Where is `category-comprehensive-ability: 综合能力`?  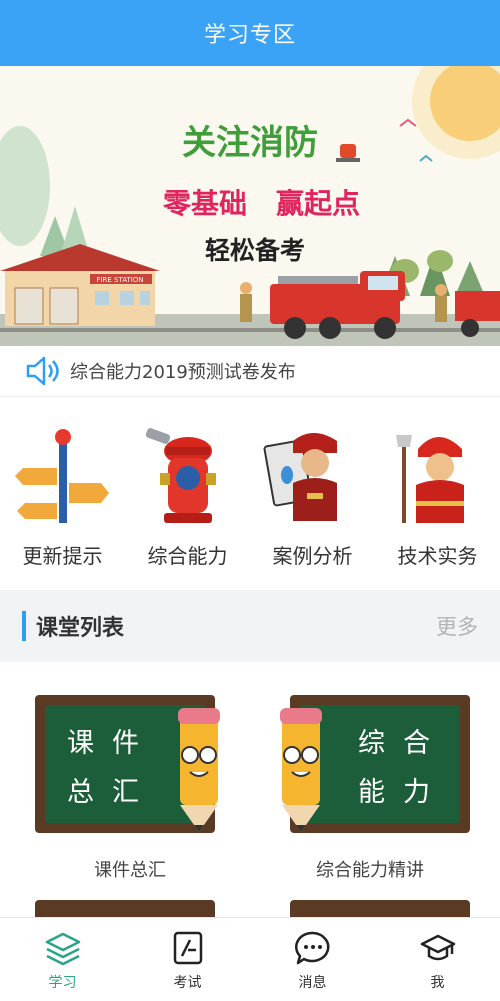
category-comprehensive-ability: 综合能力 is located at coordinates (187, 495).